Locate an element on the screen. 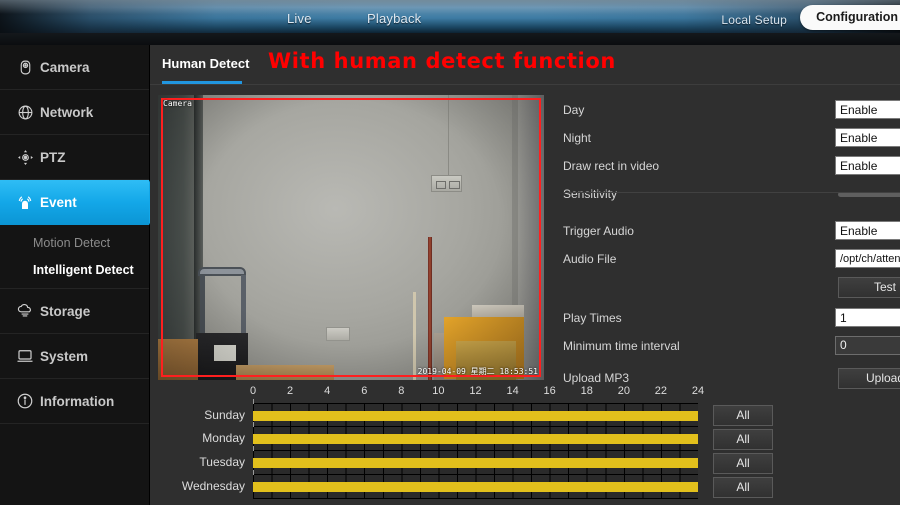 This screenshot has width=900, height=505. tab-bar: Human Detect With human detect function is located at coordinates (525, 65).